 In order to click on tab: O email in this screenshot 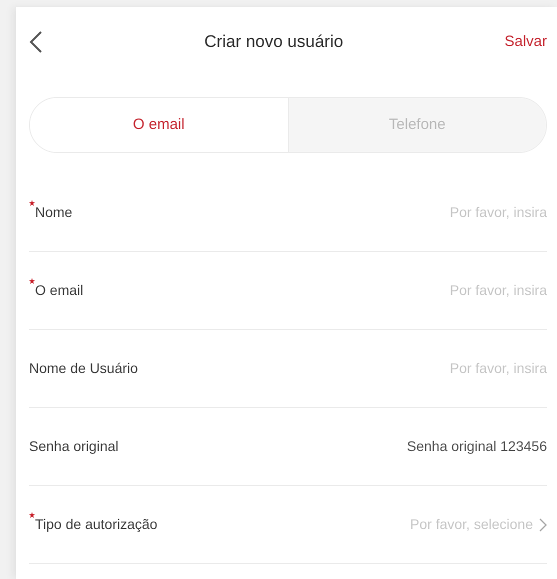, I will do `click(159, 125)`.